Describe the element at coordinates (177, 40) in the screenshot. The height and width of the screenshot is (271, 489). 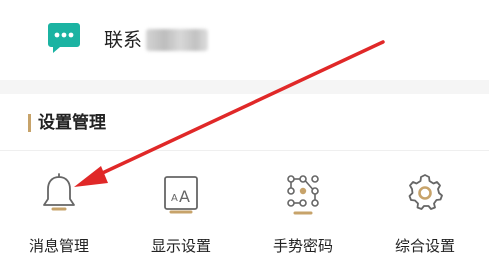
I see `redacted-text` at that location.